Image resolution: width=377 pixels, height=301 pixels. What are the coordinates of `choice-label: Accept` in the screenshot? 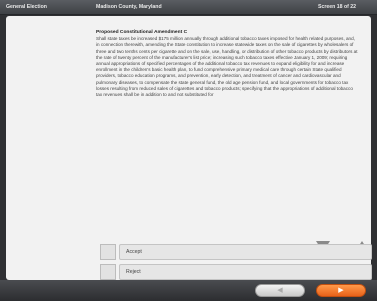 It's located at (134, 252).